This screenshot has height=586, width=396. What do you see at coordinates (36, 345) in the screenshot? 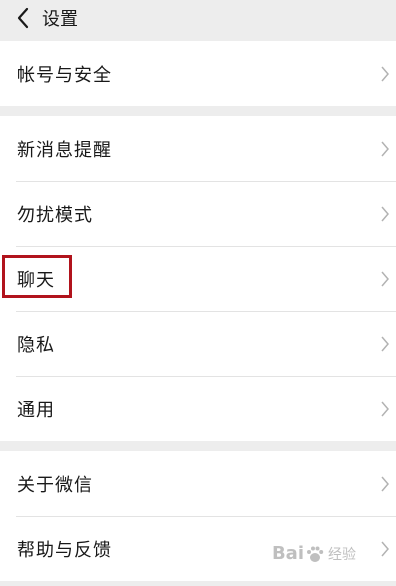
I see `row-label: 隐私` at bounding box center [36, 345].